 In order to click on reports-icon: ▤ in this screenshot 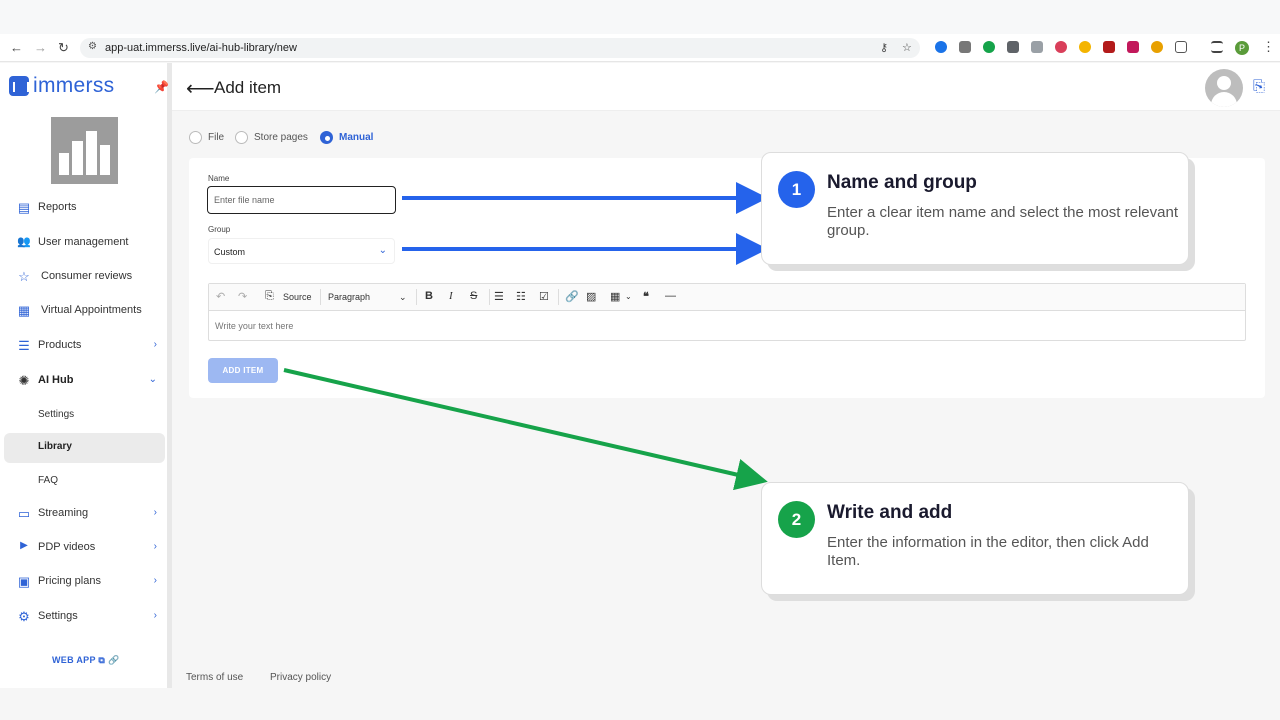, I will do `click(24, 207)`.